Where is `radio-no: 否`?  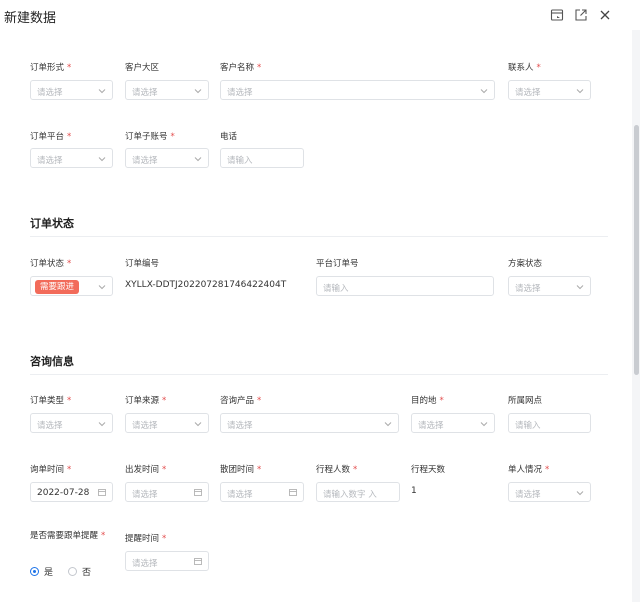
radio-no: 否 is located at coordinates (79, 571).